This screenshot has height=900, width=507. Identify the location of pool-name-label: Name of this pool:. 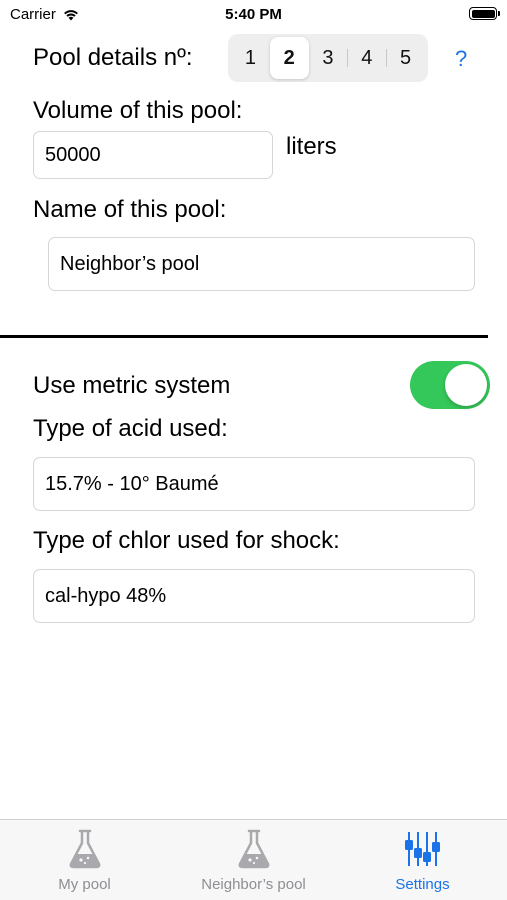
(130, 209).